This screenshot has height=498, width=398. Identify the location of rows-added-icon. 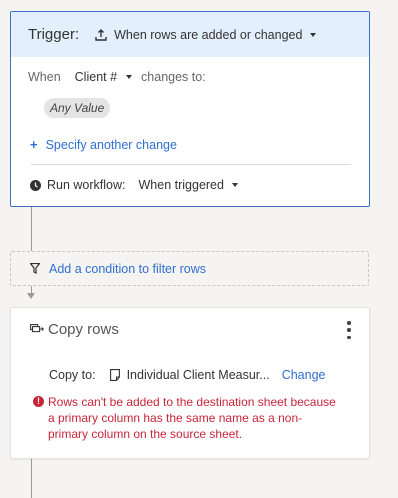
(101, 35).